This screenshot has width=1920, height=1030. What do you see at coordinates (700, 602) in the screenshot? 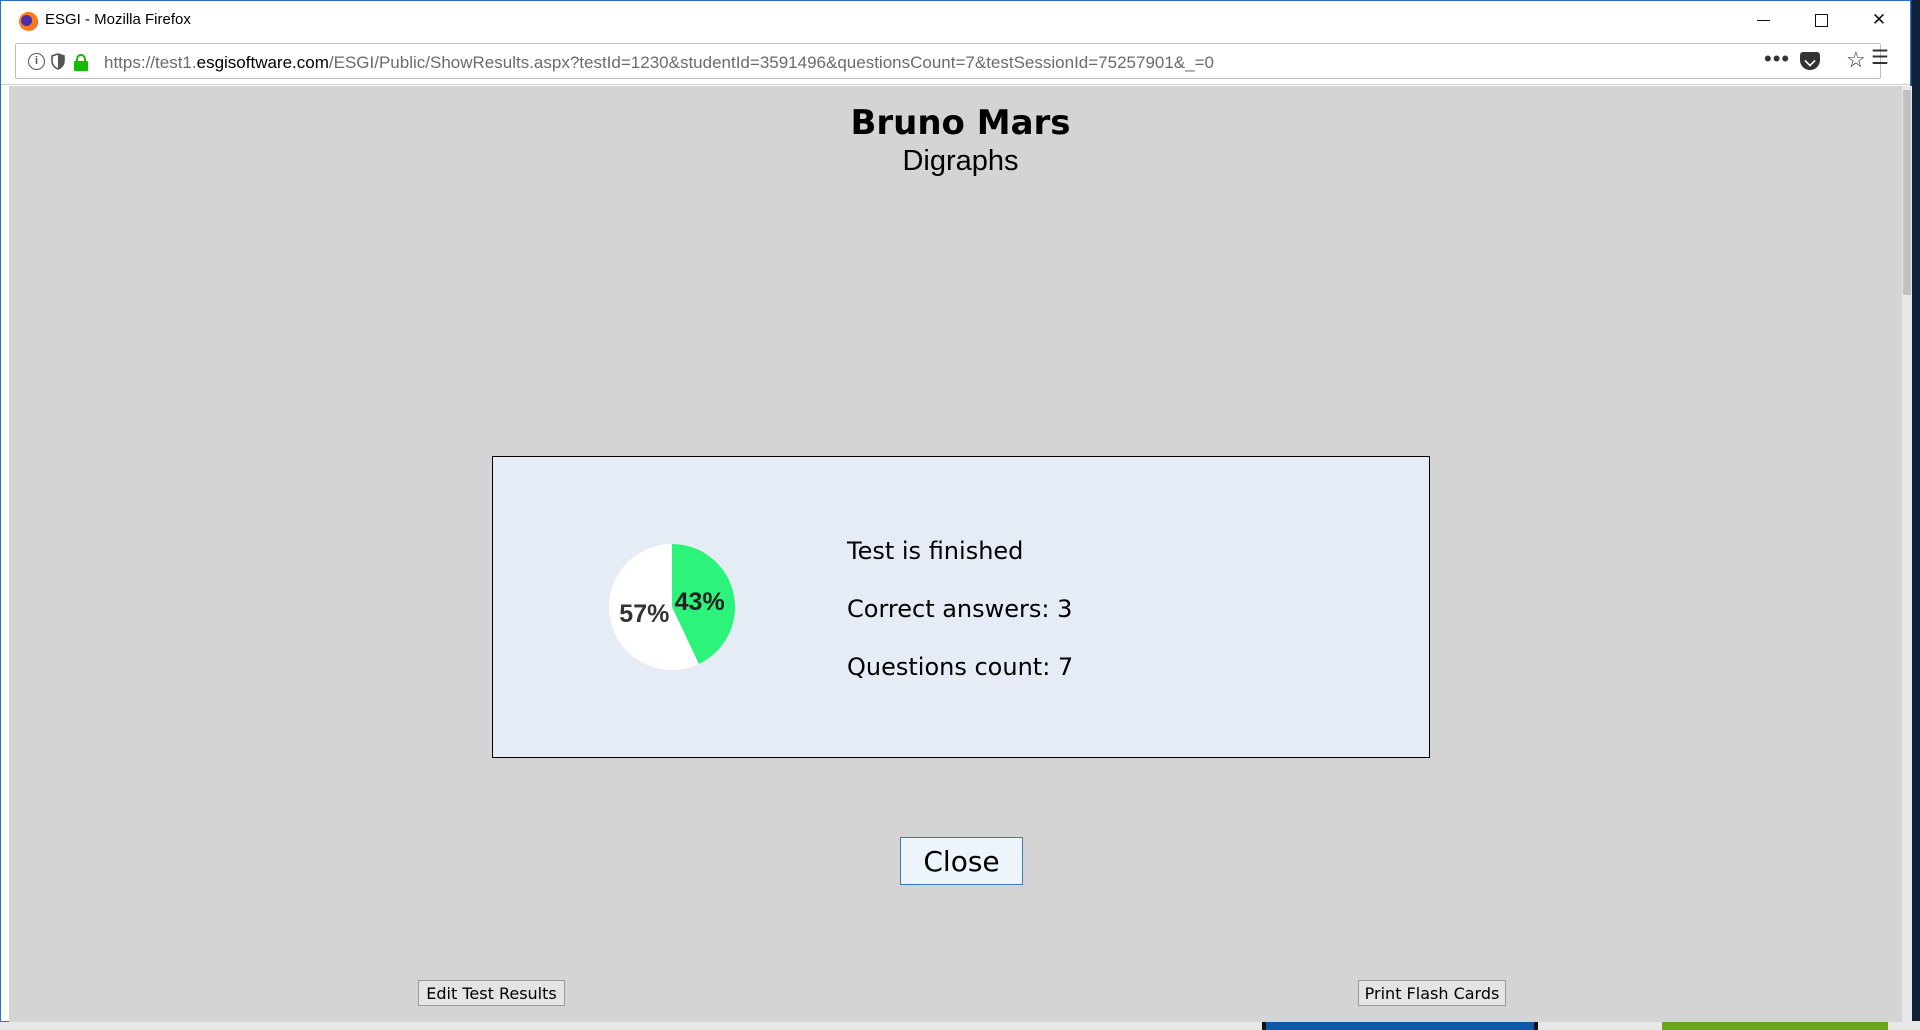
I see `pie-label-0: 43%` at bounding box center [700, 602].